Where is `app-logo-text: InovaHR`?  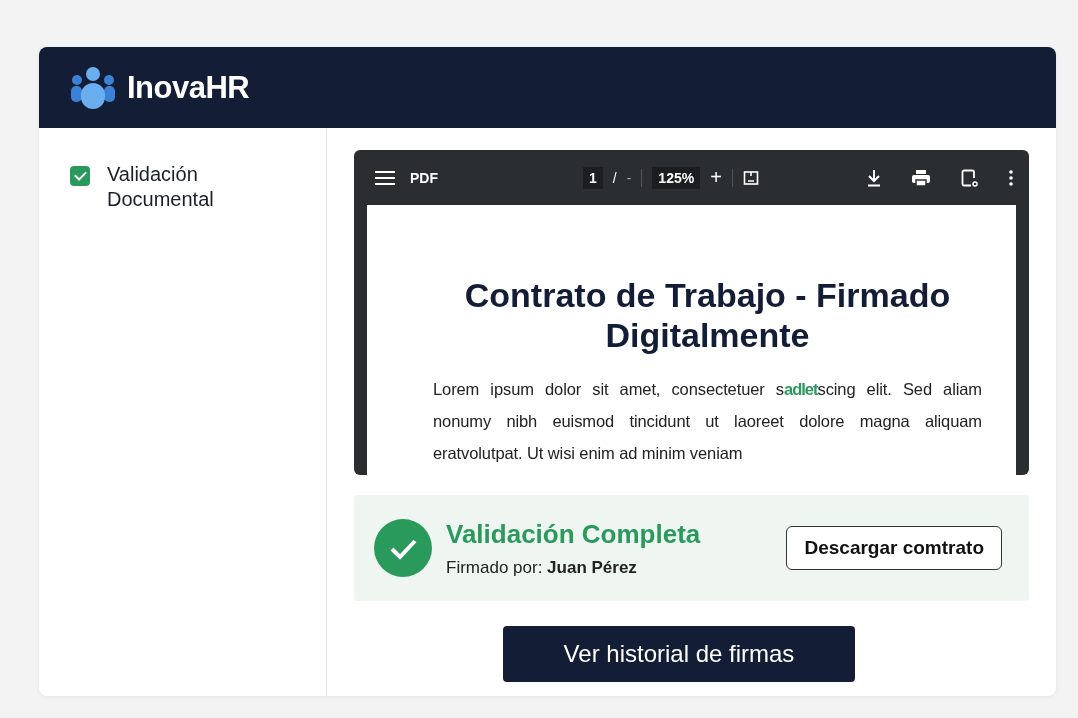 app-logo-text: InovaHR is located at coordinates (188, 87).